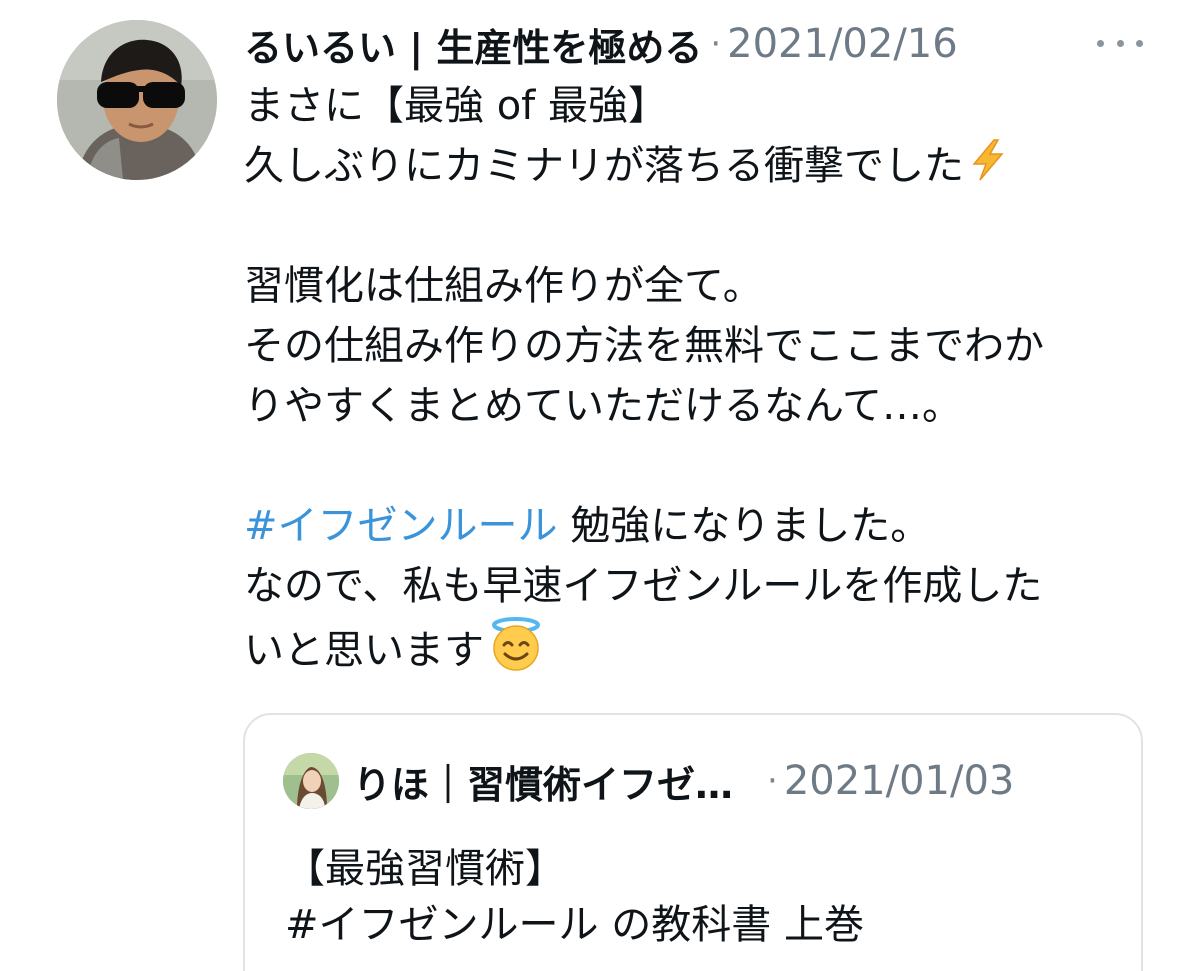  What do you see at coordinates (604, 166) in the screenshot?
I see `tweet-line-text: 久しぶりにカミナリが落ちる衝撃でした` at bounding box center [604, 166].